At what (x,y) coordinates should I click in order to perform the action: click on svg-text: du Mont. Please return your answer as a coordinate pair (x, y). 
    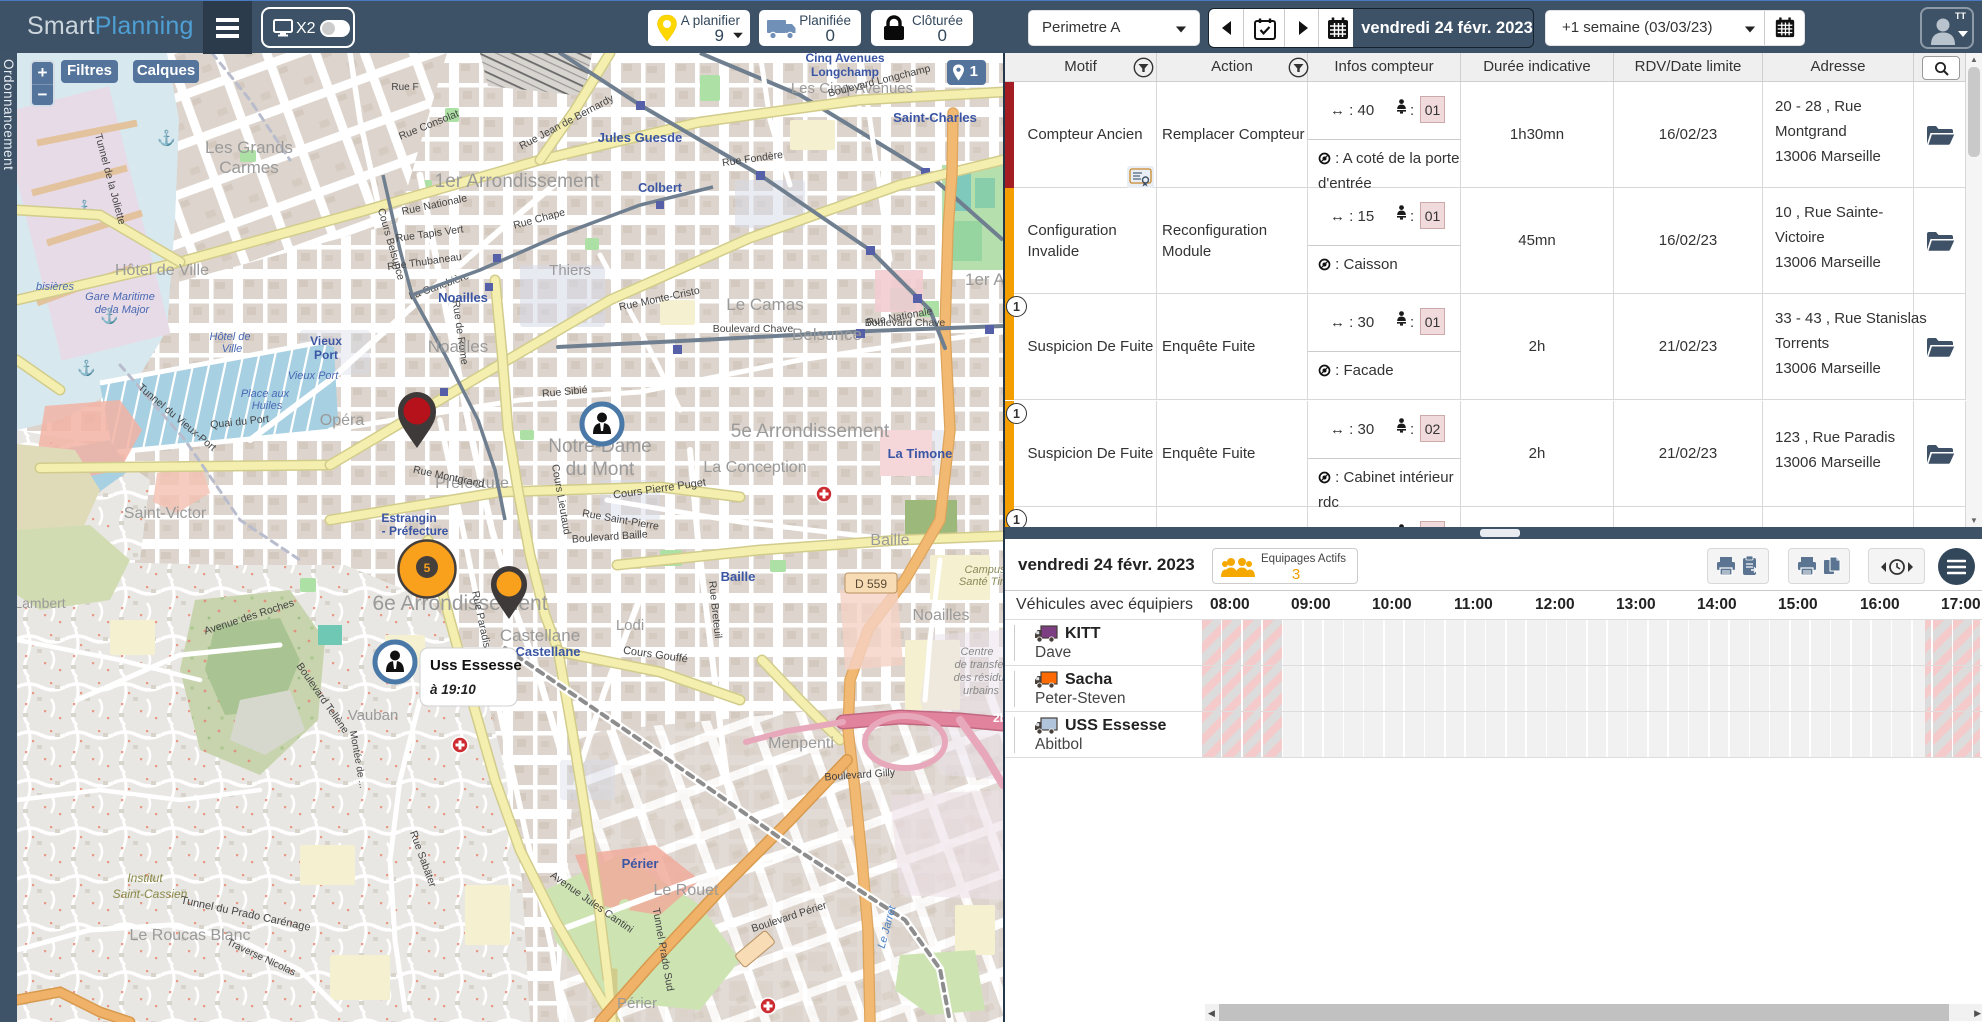
    Looking at the image, I should click on (600, 469).